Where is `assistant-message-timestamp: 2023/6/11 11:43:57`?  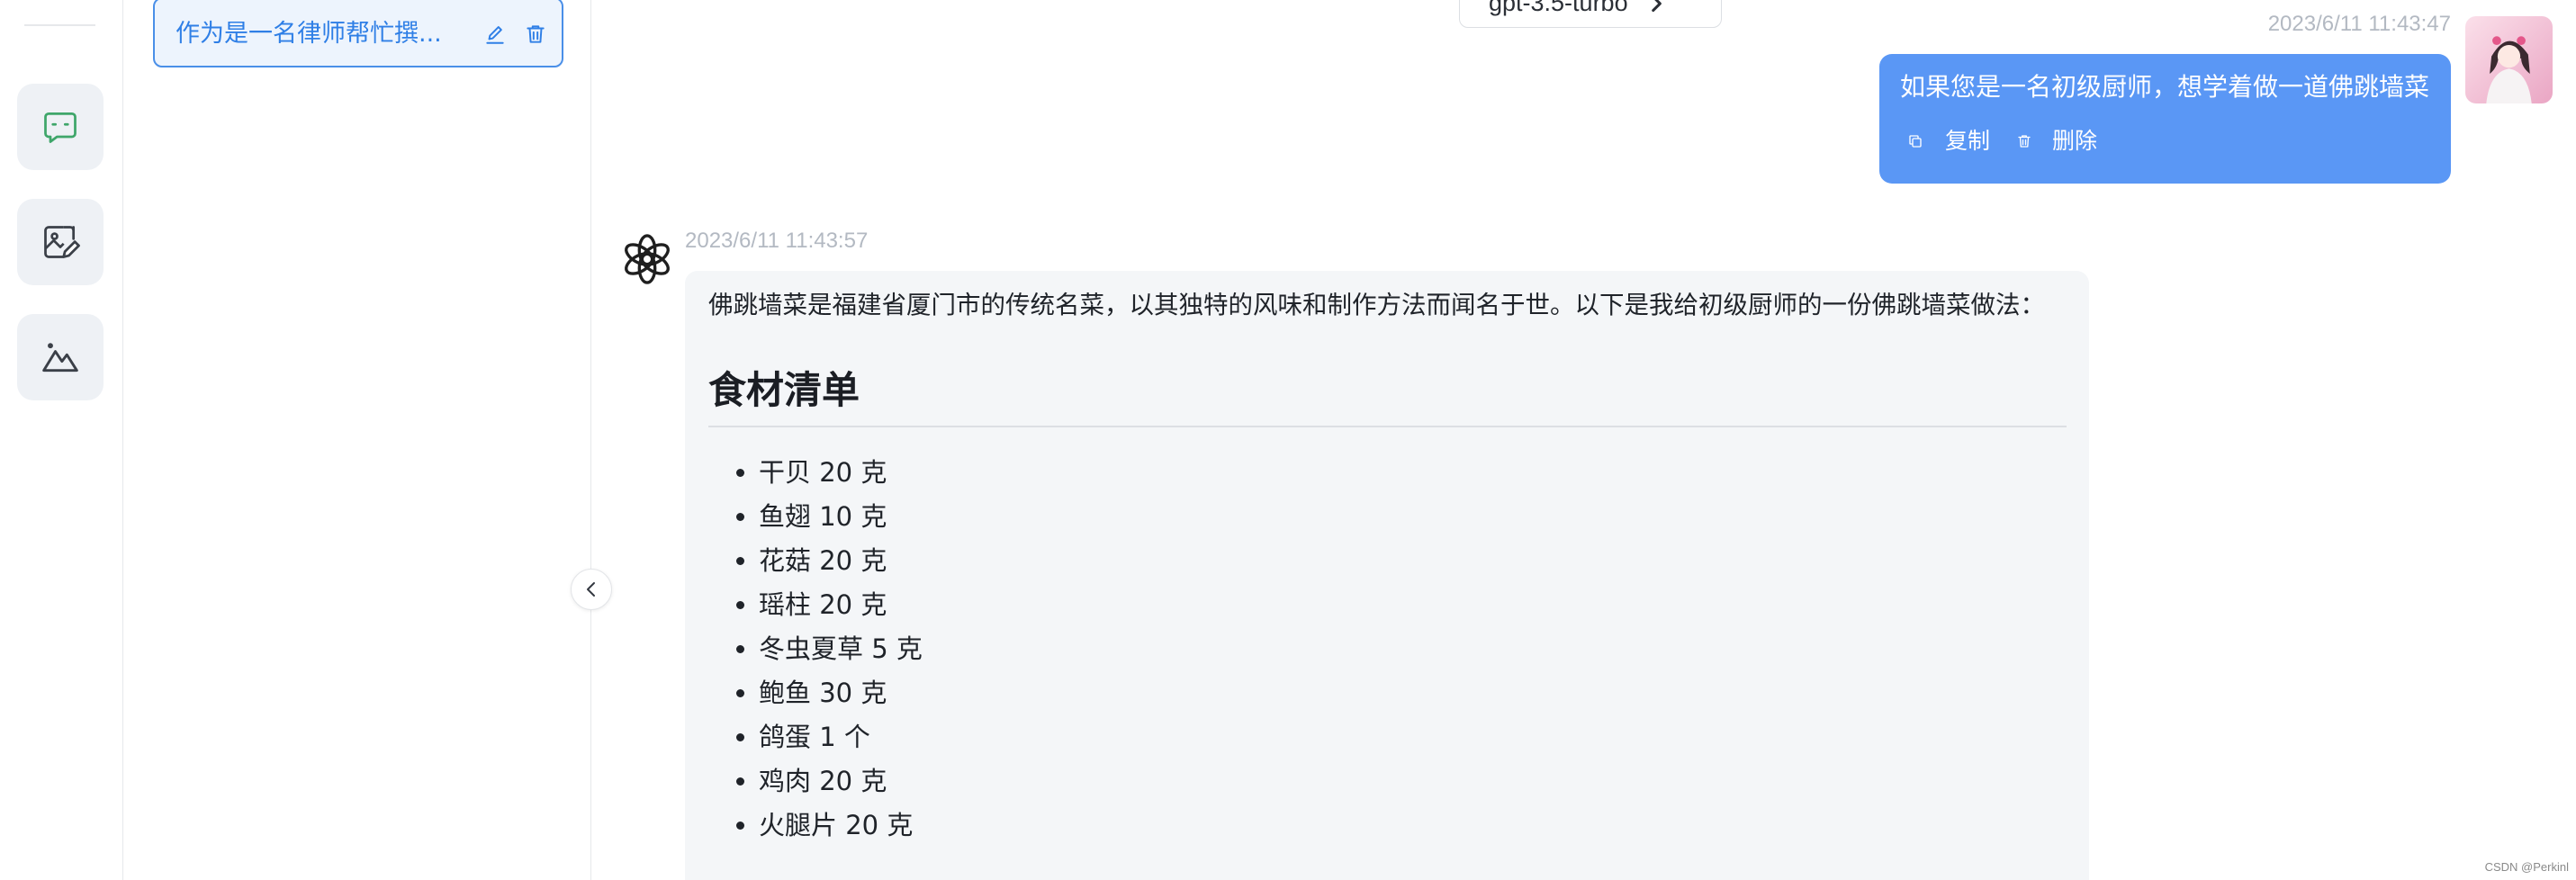 assistant-message-timestamp: 2023/6/11 11:43:57 is located at coordinates (777, 241).